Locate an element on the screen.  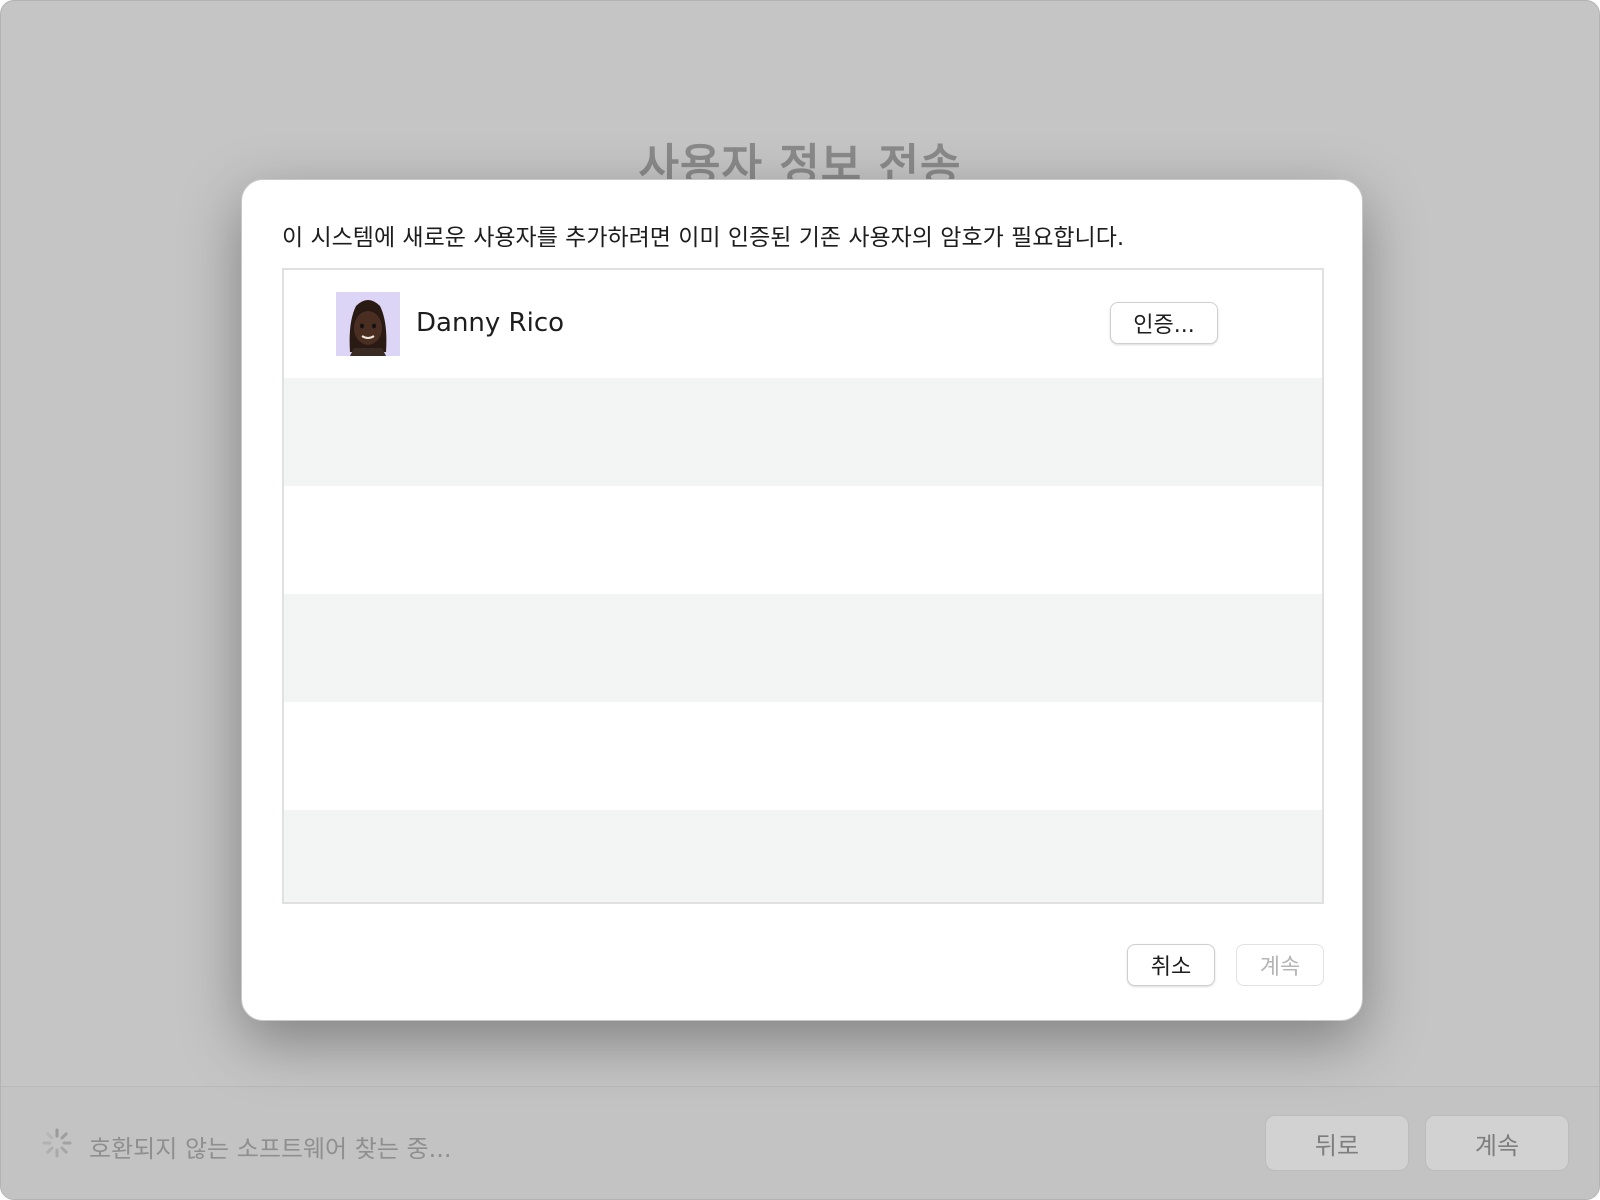
spinner-icon is located at coordinates (57, 1143).